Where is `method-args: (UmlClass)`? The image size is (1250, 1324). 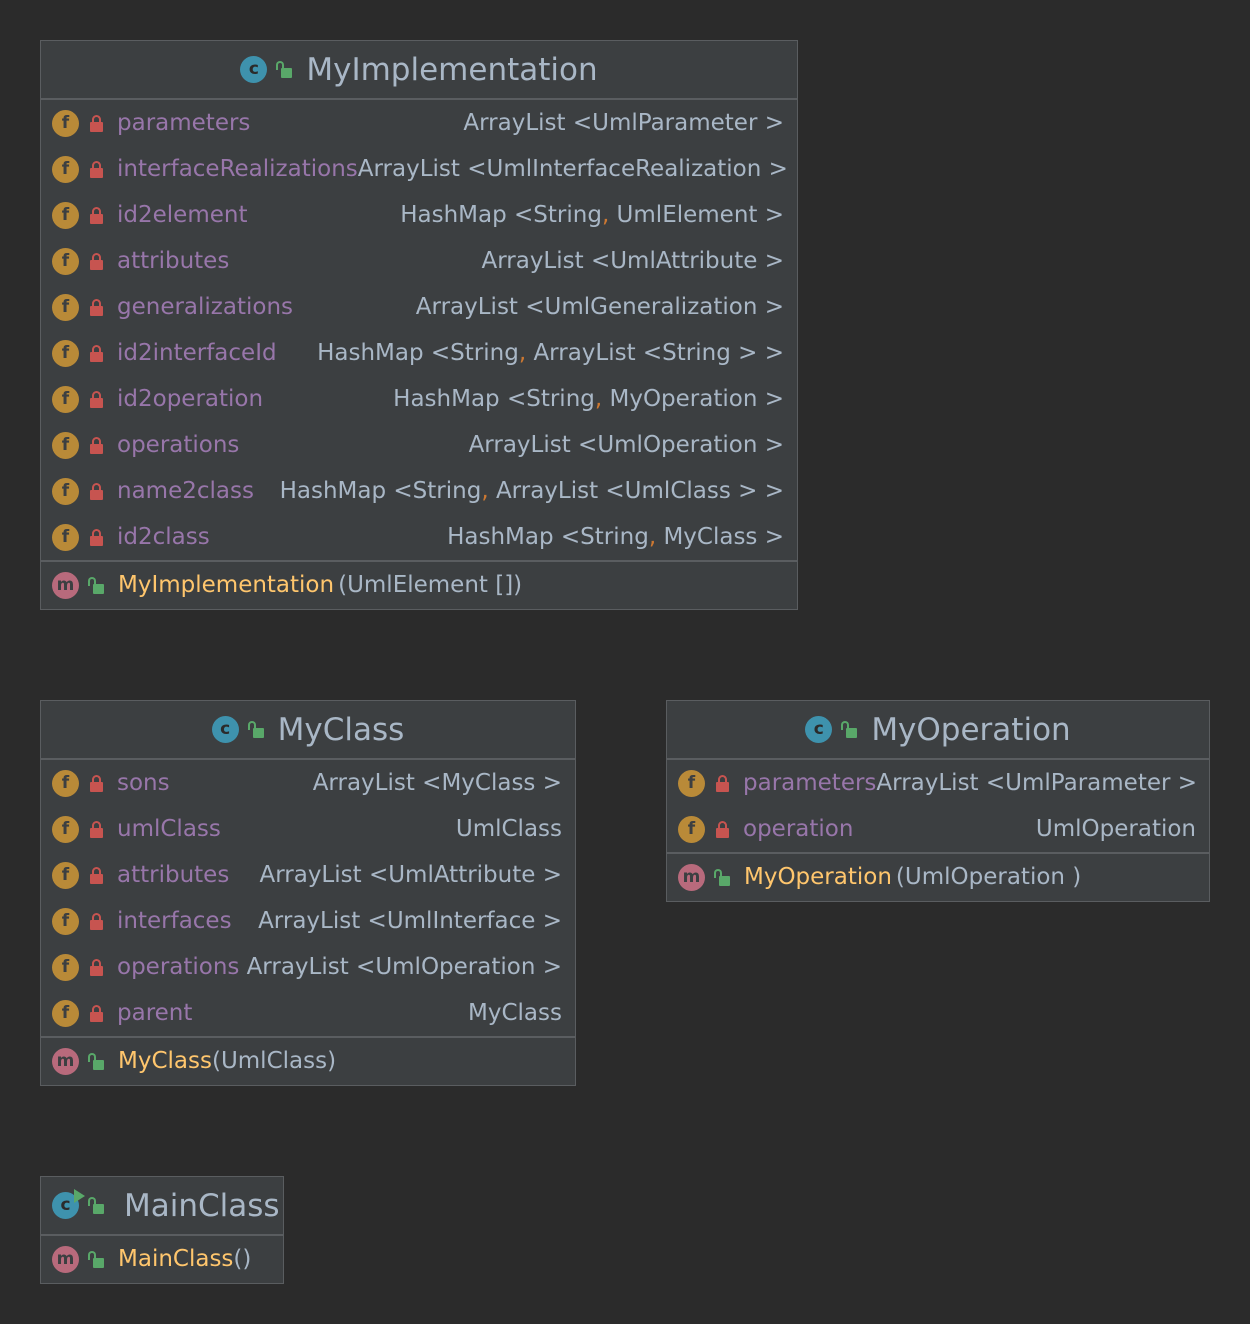
method-args: (UmlClass) is located at coordinates (274, 1061).